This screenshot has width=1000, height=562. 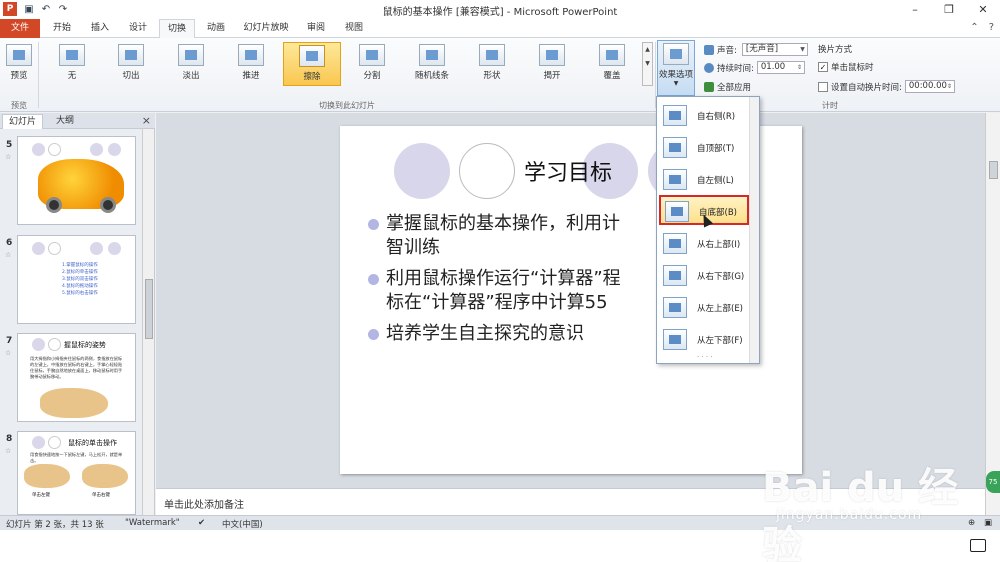 I want to click on tab-home: 开始, so click(x=62, y=28).